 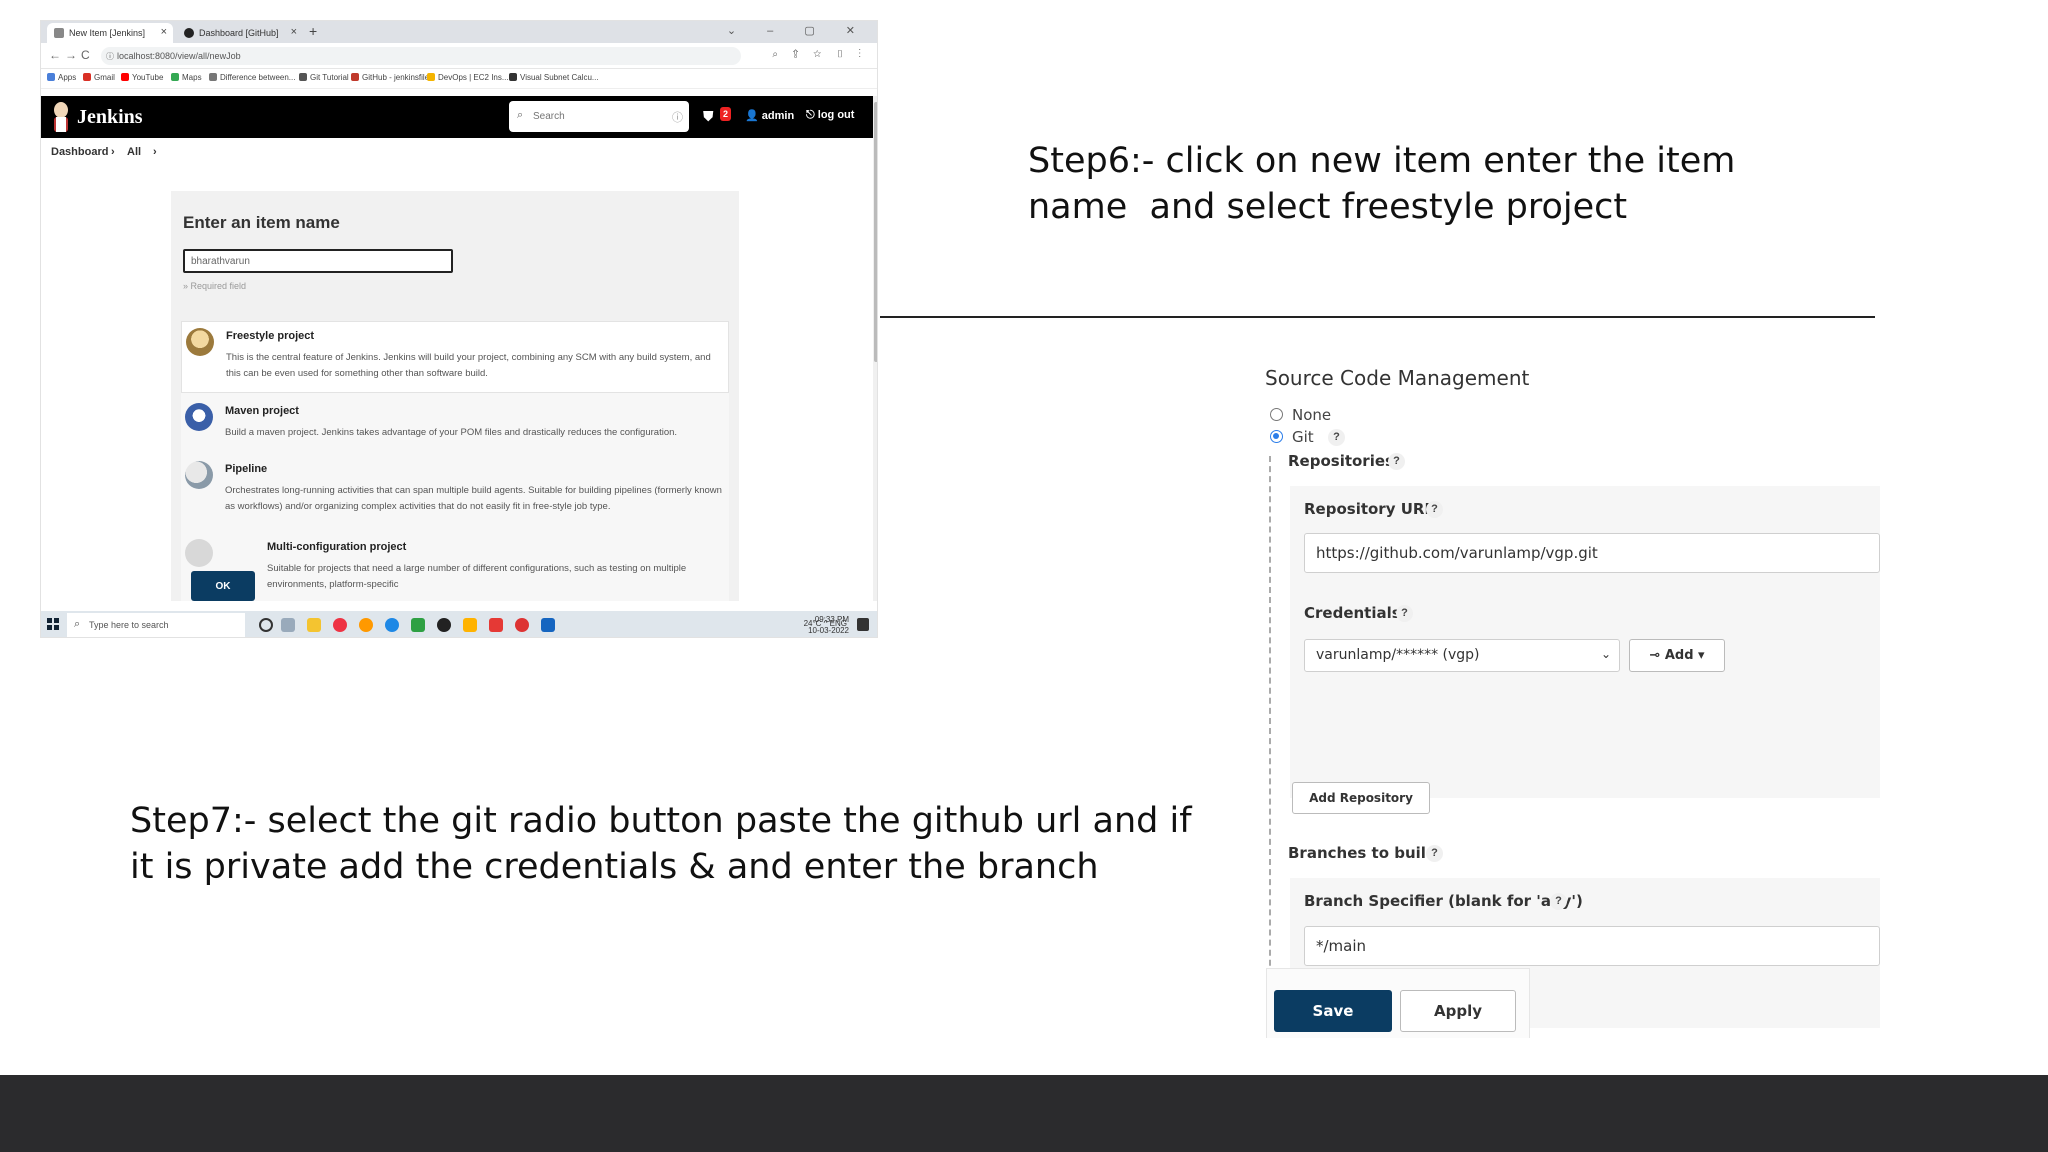 I want to click on browser-tab-new-item: New Item [Jenkins] ×, so click(x=110, y=33).